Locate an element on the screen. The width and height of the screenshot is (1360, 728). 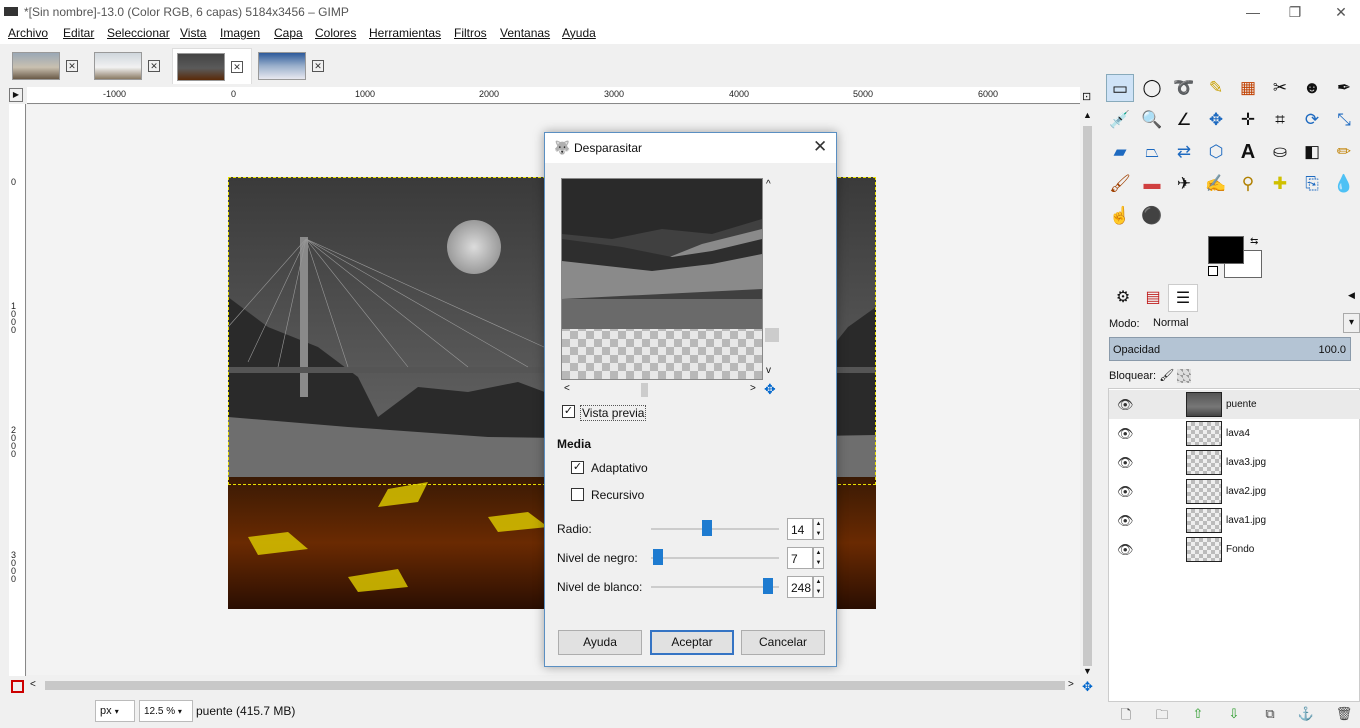
scroll-up-icon: ▲ is located at coordinates (1087, 115).